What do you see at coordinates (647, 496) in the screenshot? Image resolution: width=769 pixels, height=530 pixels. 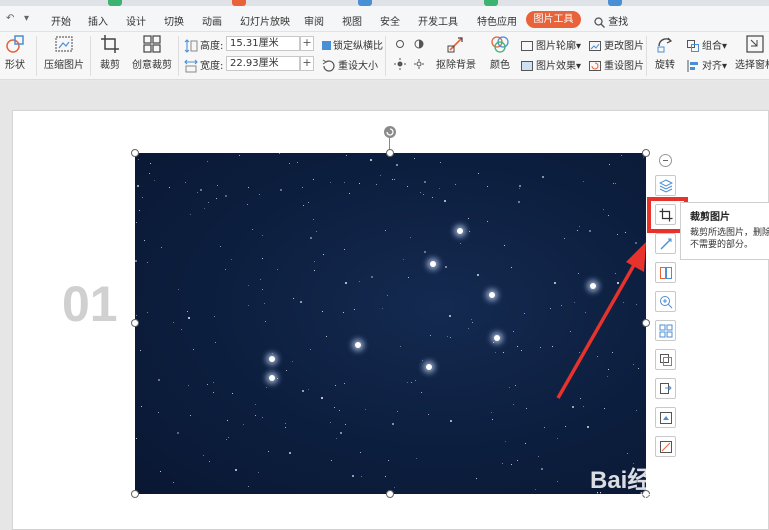 I see `baidu-watermark-url: jingyan.baidu.com` at bounding box center [647, 496].